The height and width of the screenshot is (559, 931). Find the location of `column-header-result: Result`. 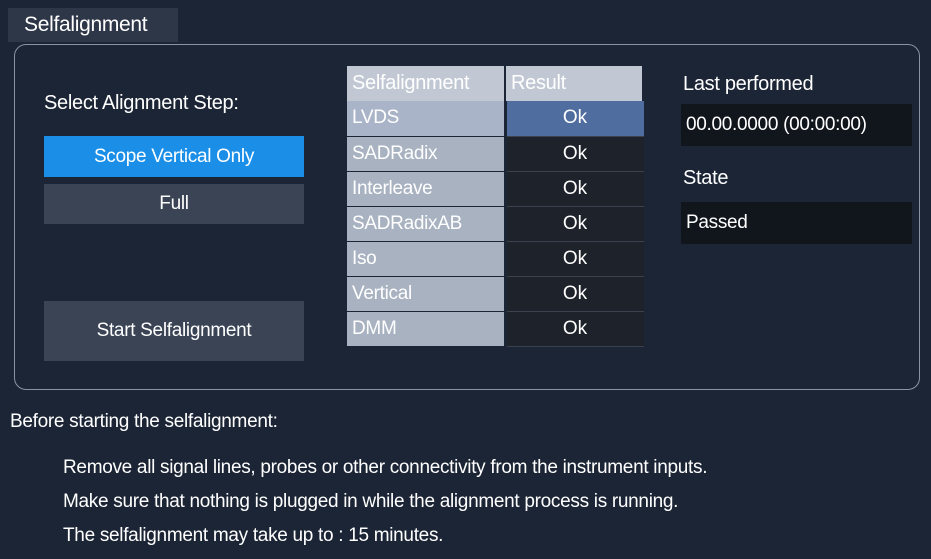

column-header-result: Result is located at coordinates (575, 83).